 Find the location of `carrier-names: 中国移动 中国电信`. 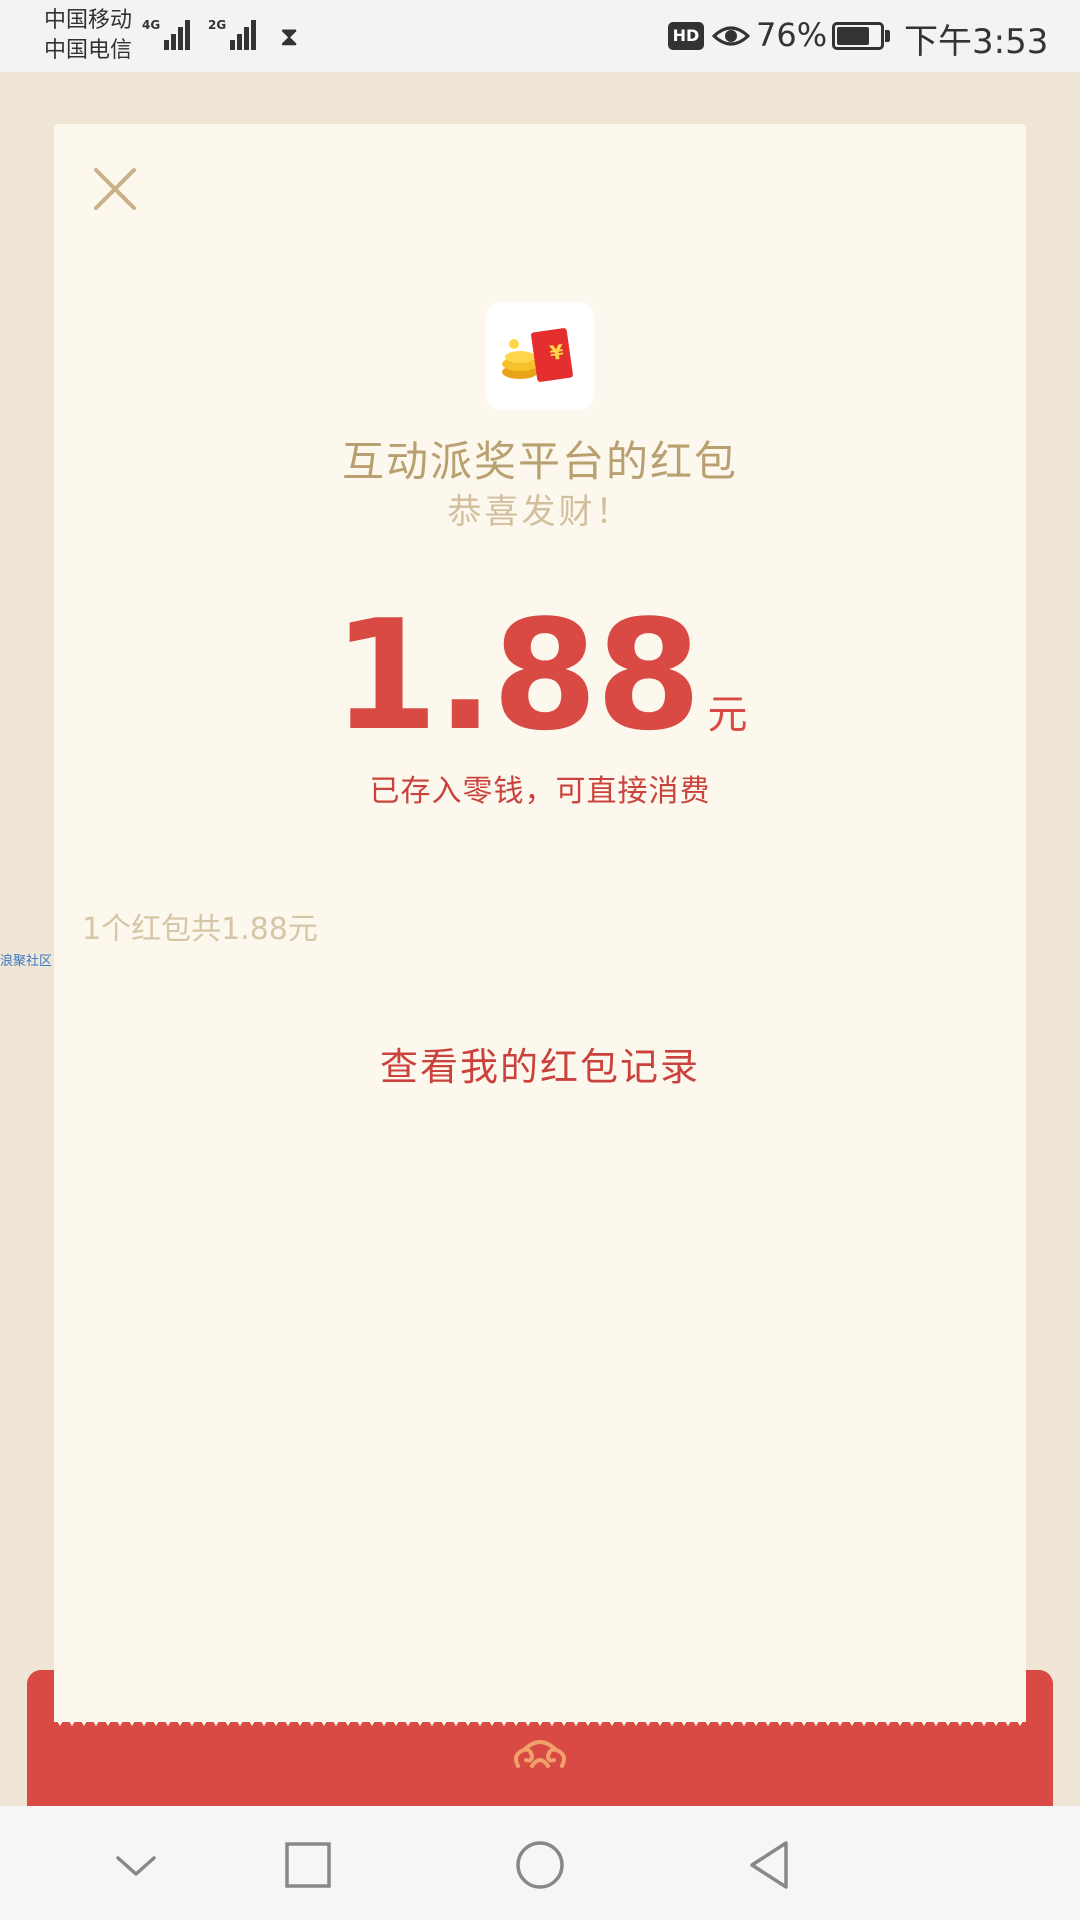

carrier-names: 中国移动 中国电信 is located at coordinates (88, 36).